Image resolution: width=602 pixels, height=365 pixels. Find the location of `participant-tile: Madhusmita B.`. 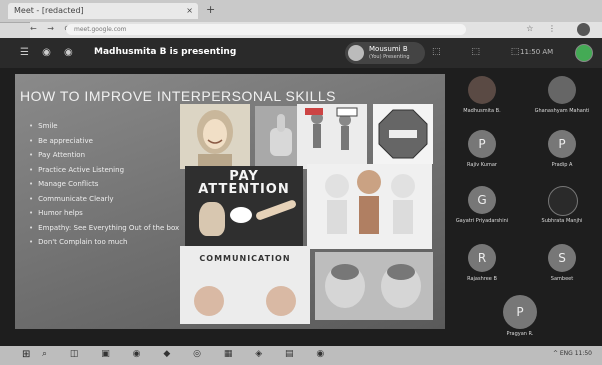

participant-tile: Madhusmita B. is located at coordinates (482, 98).